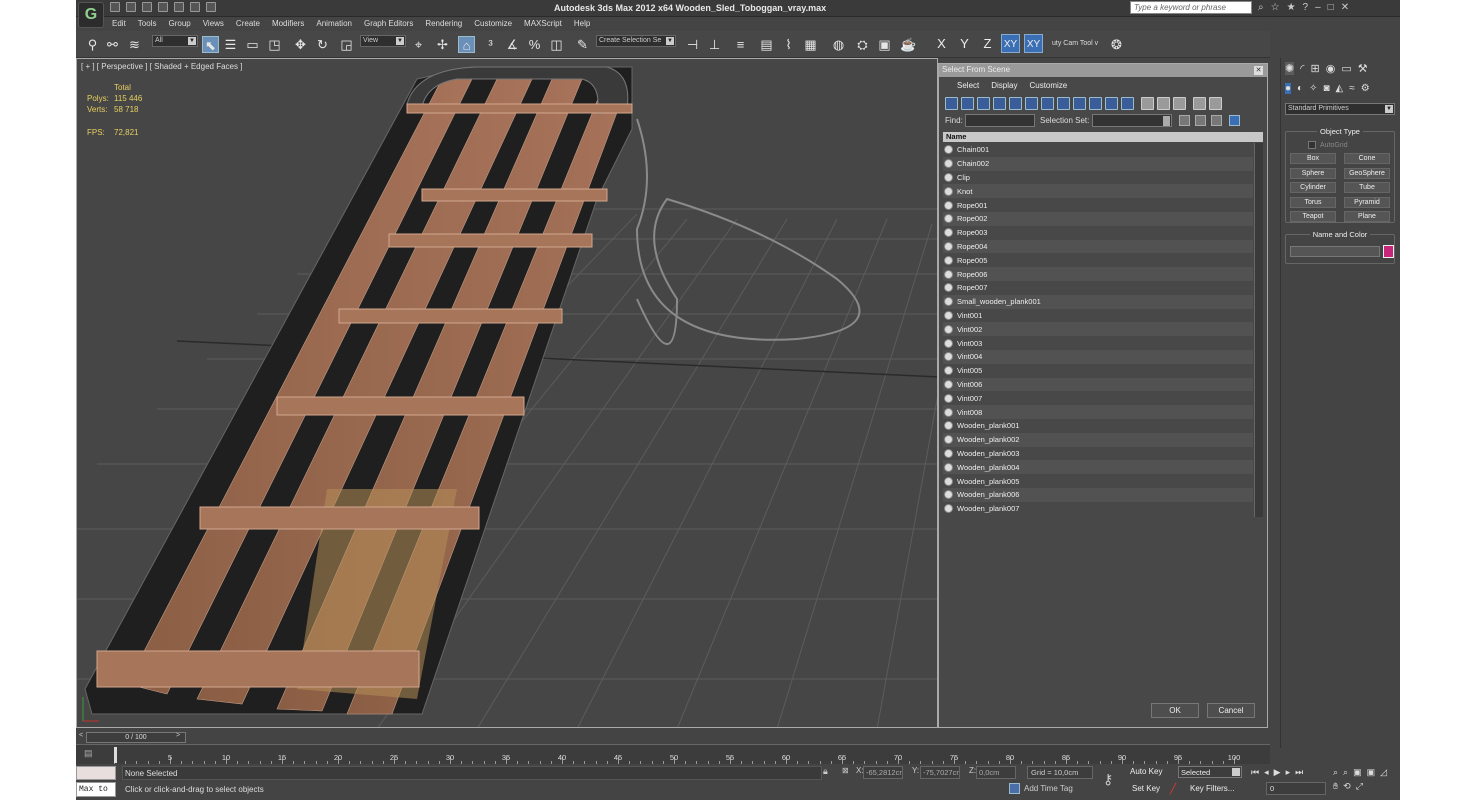  What do you see at coordinates (1363, 68) in the screenshot?
I see `utilities-tab-icon: ⚒` at bounding box center [1363, 68].